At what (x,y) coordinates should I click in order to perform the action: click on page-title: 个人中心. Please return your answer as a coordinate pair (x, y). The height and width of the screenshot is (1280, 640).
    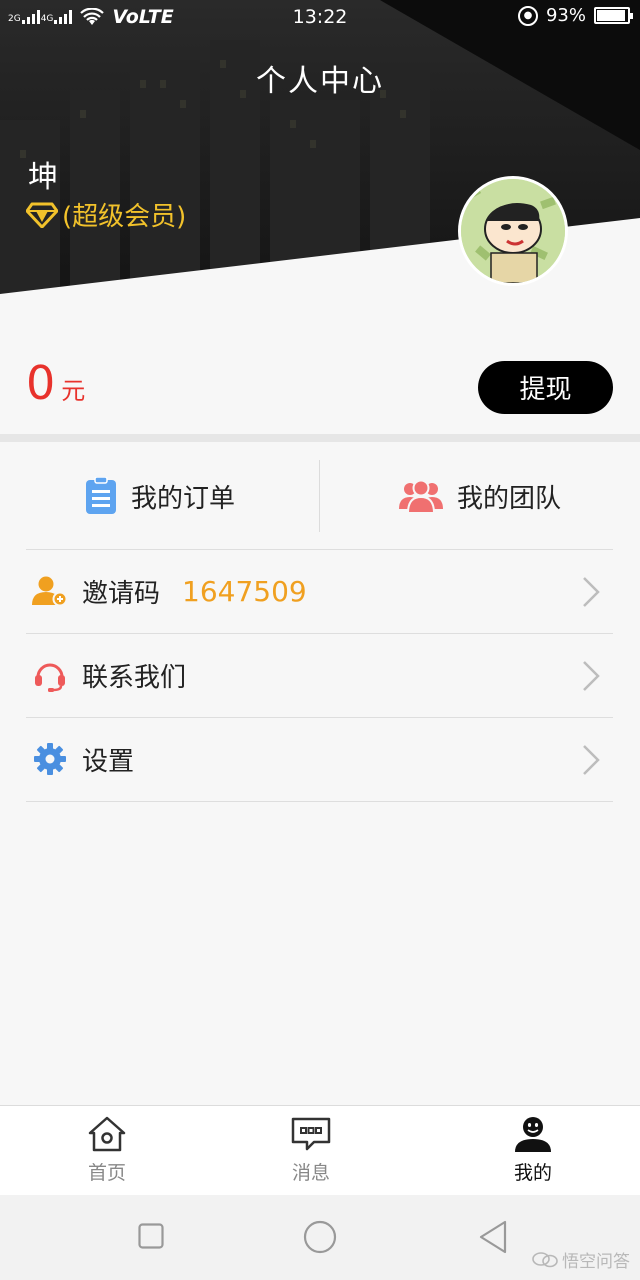
    Looking at the image, I should click on (320, 81).